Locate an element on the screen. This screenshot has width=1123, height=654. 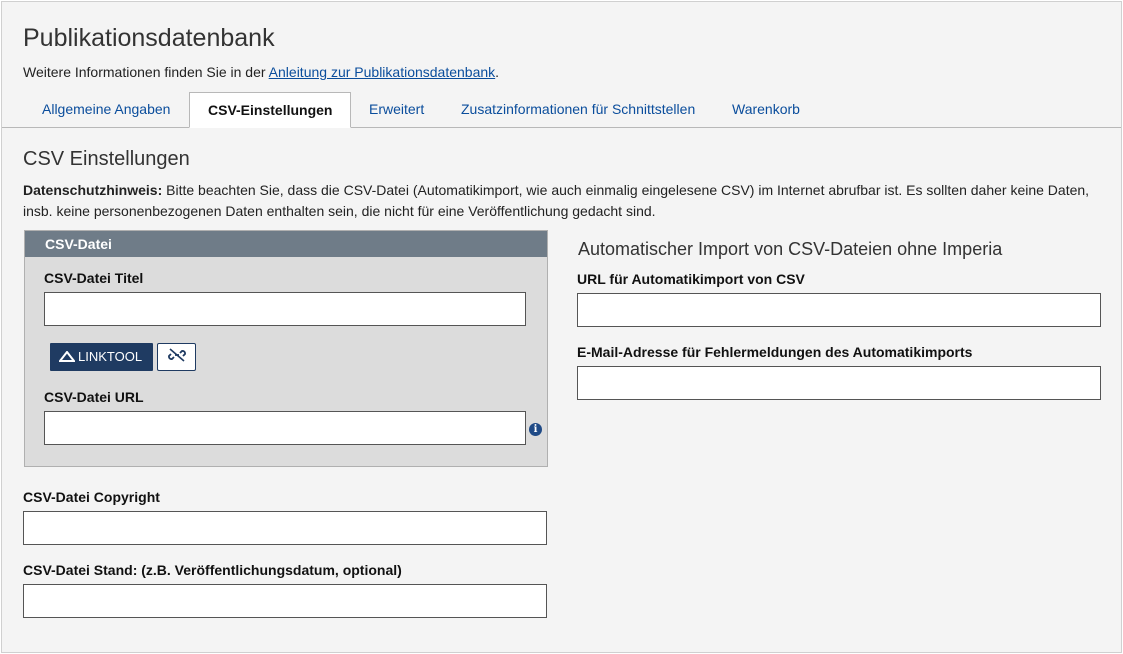
section-title: CSV Einstellungen is located at coordinates (106, 159).